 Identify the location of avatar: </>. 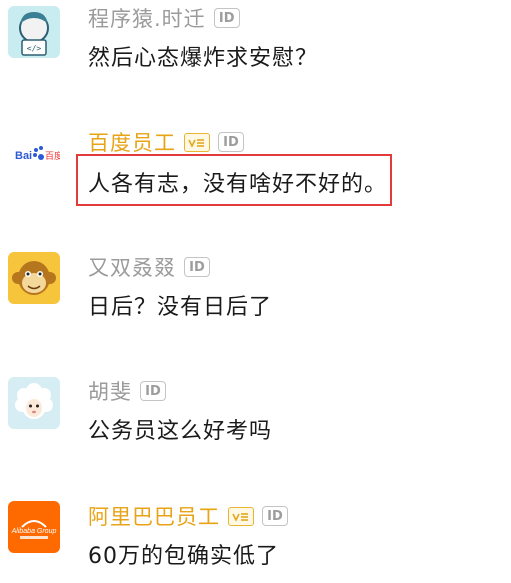
(34, 32).